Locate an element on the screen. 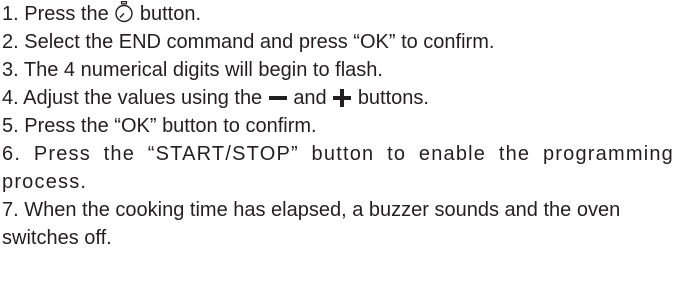 This screenshot has width=676, height=284. minus-icon is located at coordinates (278, 98).